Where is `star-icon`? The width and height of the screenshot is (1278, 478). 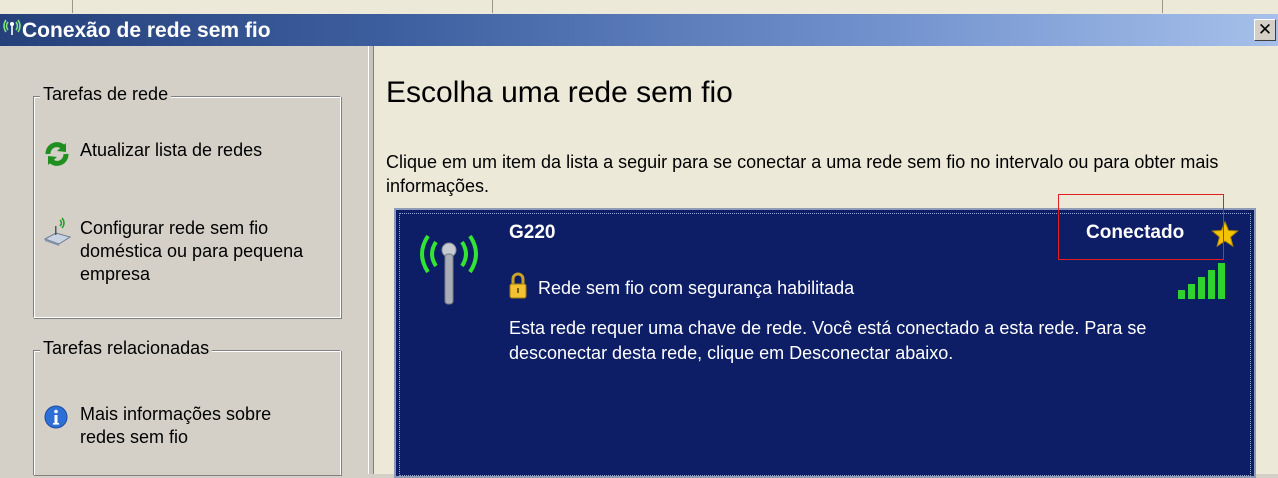 star-icon is located at coordinates (1225, 234).